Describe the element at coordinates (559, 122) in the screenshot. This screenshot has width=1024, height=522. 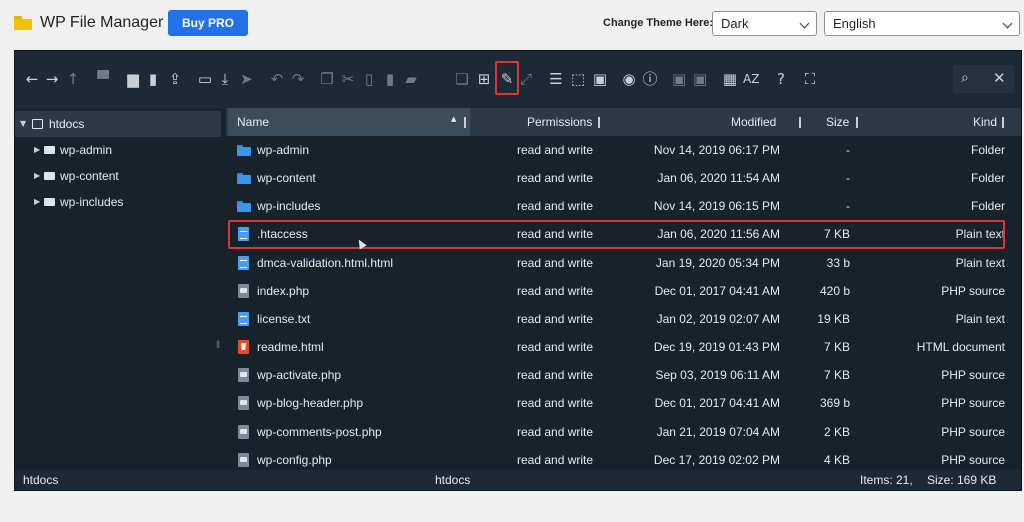
I see `column-permissions: Permissions` at that location.